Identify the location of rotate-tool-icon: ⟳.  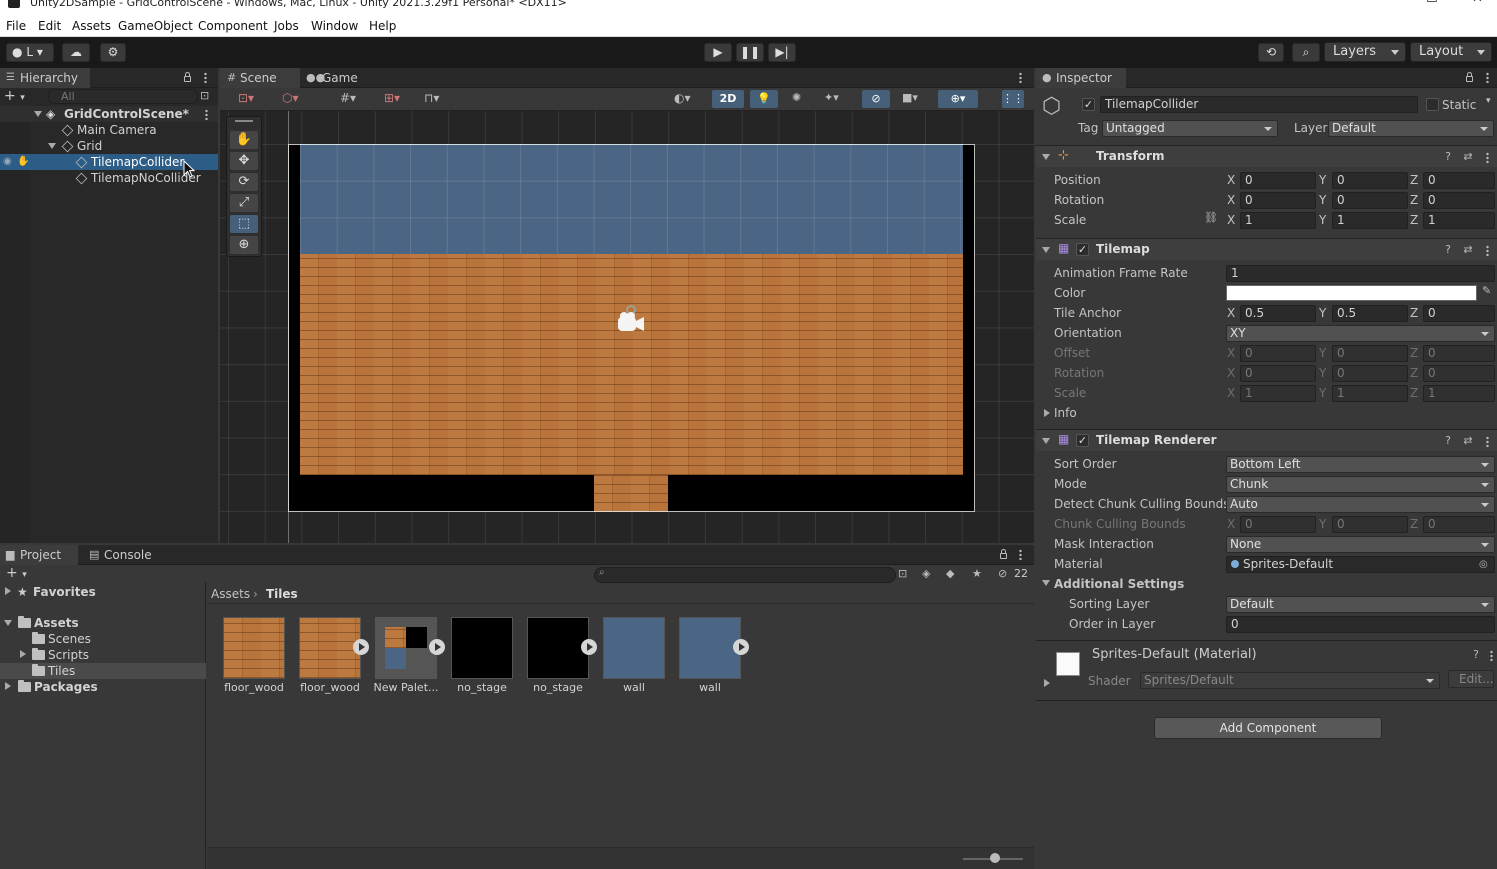
(244, 182).